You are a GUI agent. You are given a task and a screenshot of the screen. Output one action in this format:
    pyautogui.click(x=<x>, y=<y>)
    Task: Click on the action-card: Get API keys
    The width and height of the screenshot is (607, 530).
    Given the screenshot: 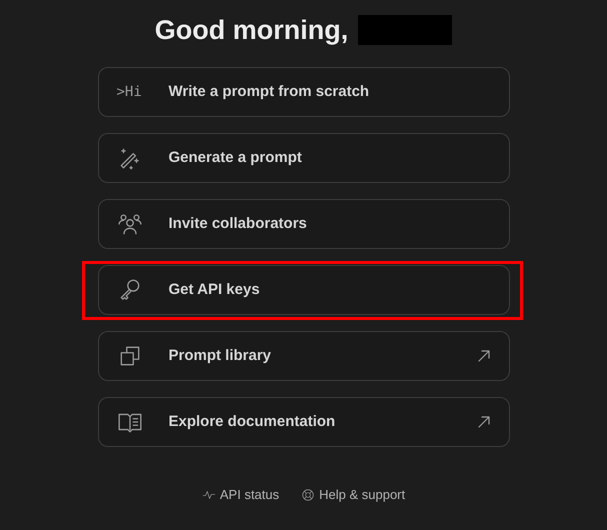 What is the action you would take?
    pyautogui.click(x=304, y=290)
    